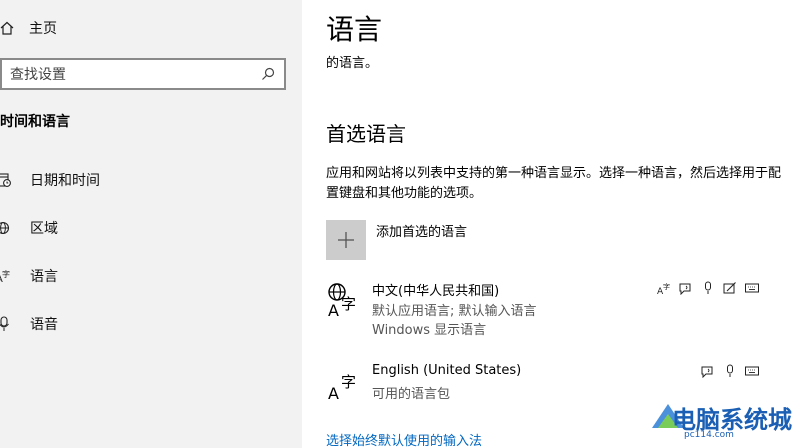 This screenshot has height=448, width=802. Describe the element at coordinates (7, 28) in the screenshot. I see `home-icon` at that location.